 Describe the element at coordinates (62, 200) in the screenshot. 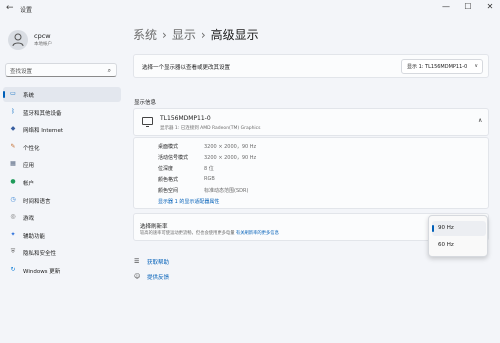

I see `sidebar-item: ◷ 时间和语言` at that location.